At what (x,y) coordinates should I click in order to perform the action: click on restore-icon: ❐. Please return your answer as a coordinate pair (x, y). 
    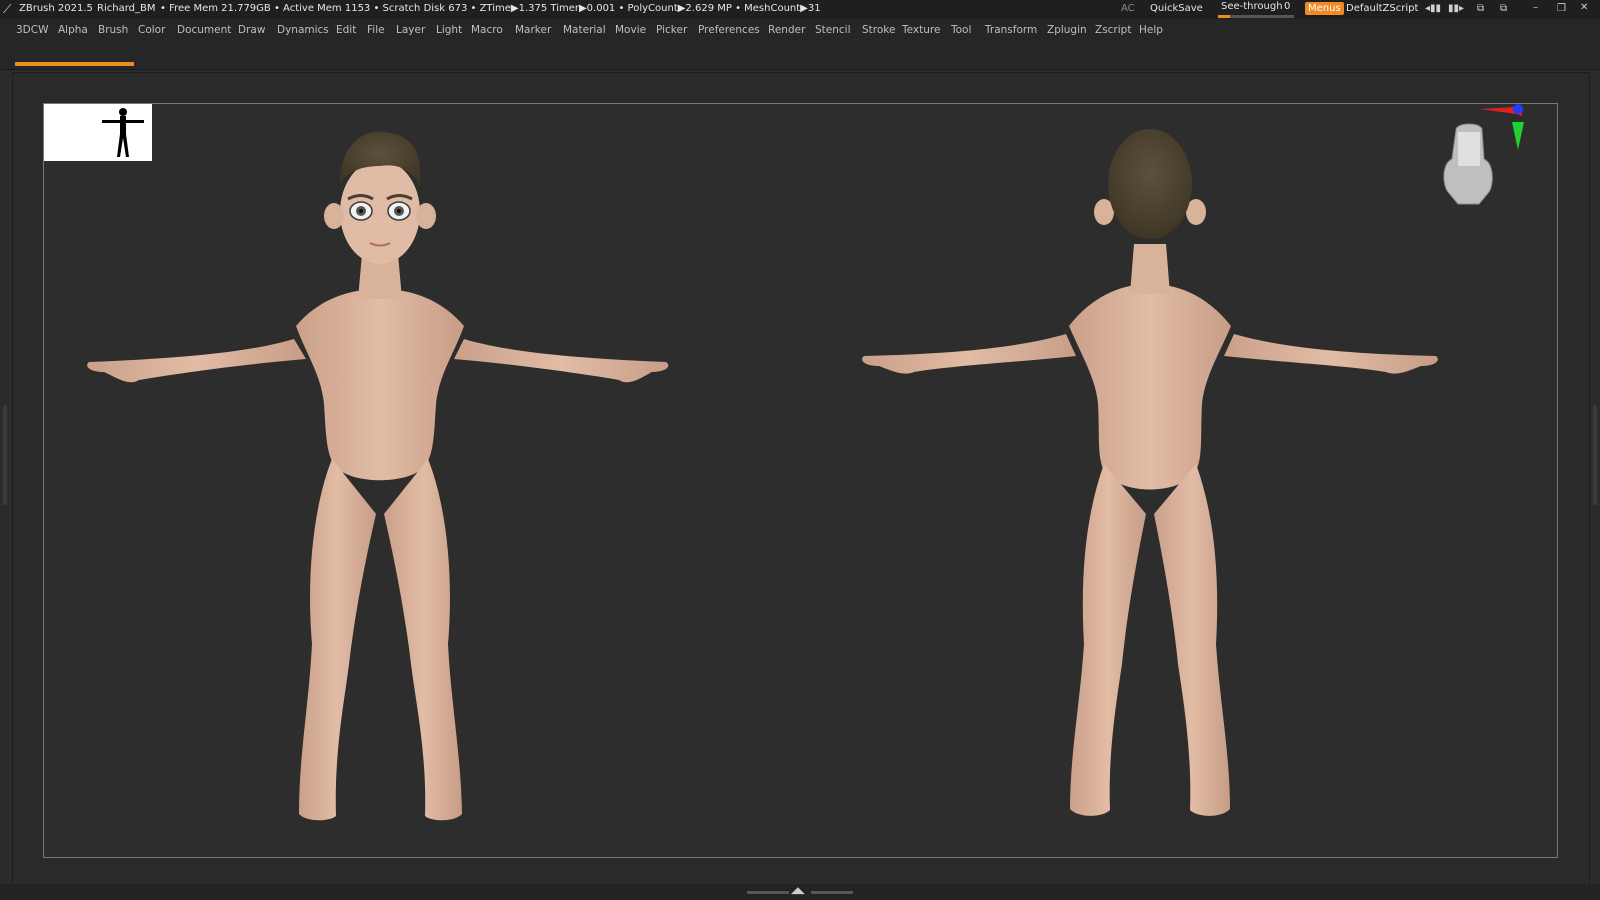
    Looking at the image, I should click on (1561, 8).